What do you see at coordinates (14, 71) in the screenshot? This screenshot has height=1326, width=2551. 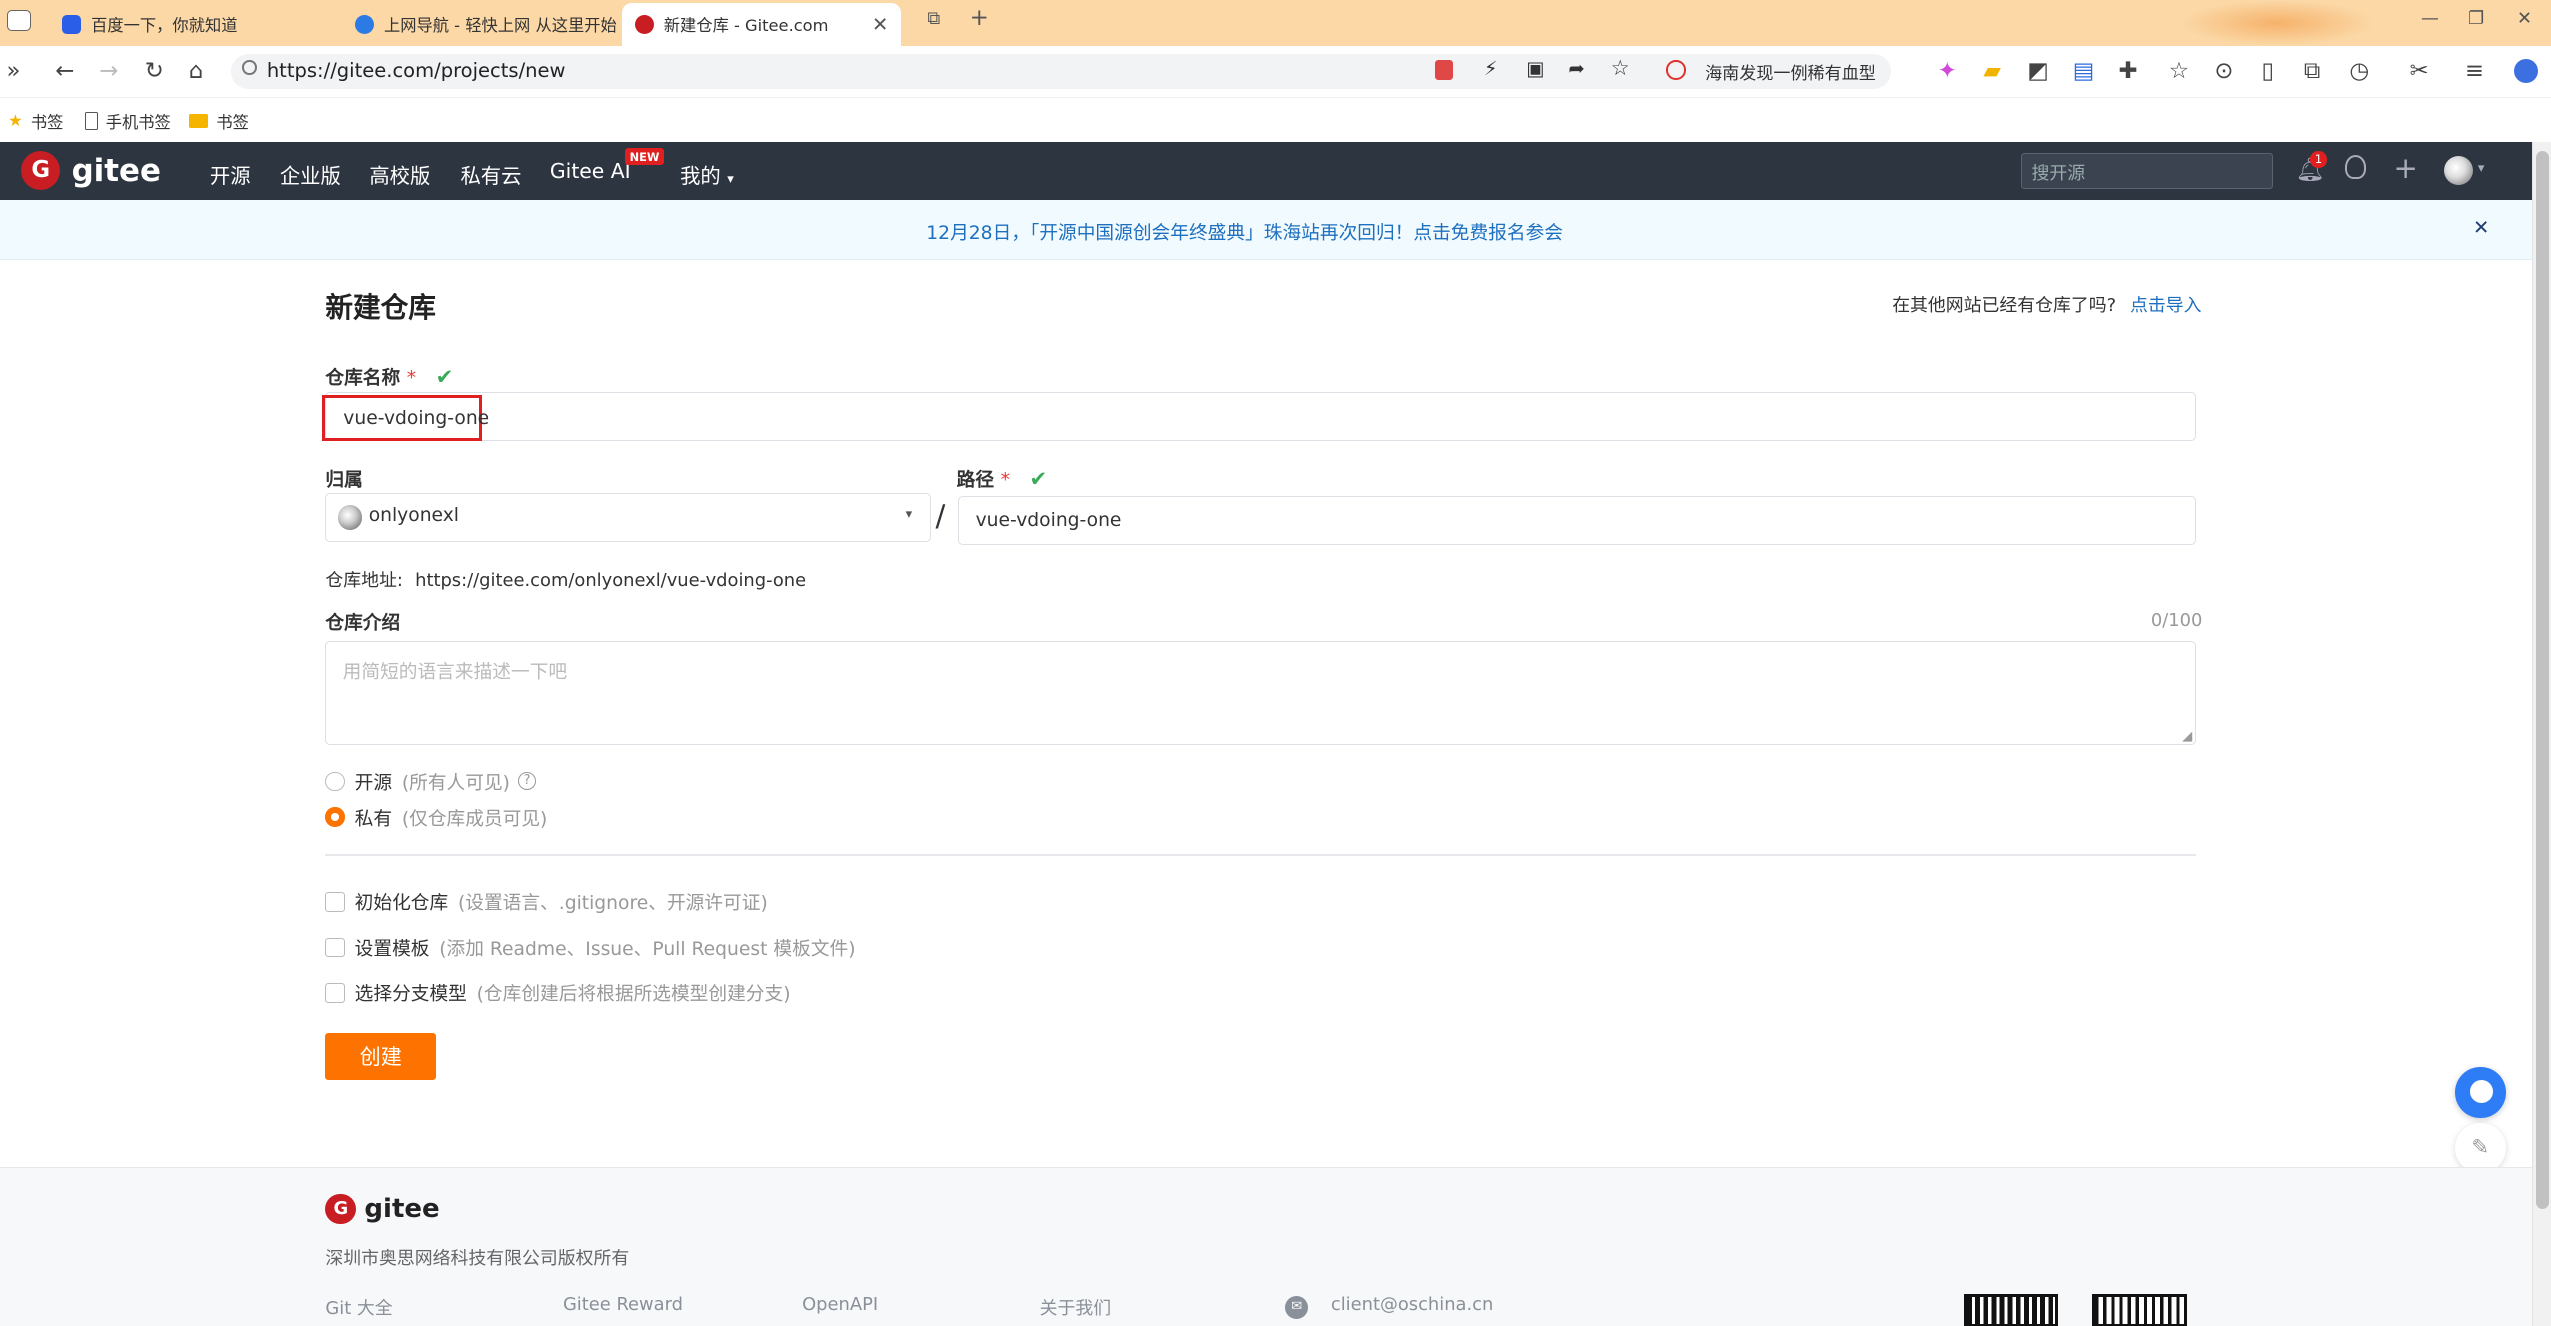 I see `sidebar-toggle-icon: »` at bounding box center [14, 71].